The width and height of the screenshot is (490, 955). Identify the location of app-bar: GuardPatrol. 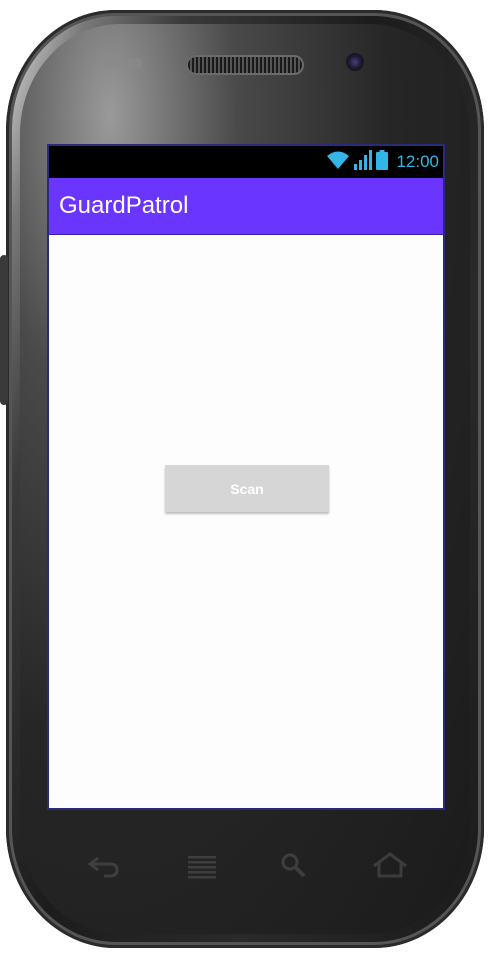
(246, 206).